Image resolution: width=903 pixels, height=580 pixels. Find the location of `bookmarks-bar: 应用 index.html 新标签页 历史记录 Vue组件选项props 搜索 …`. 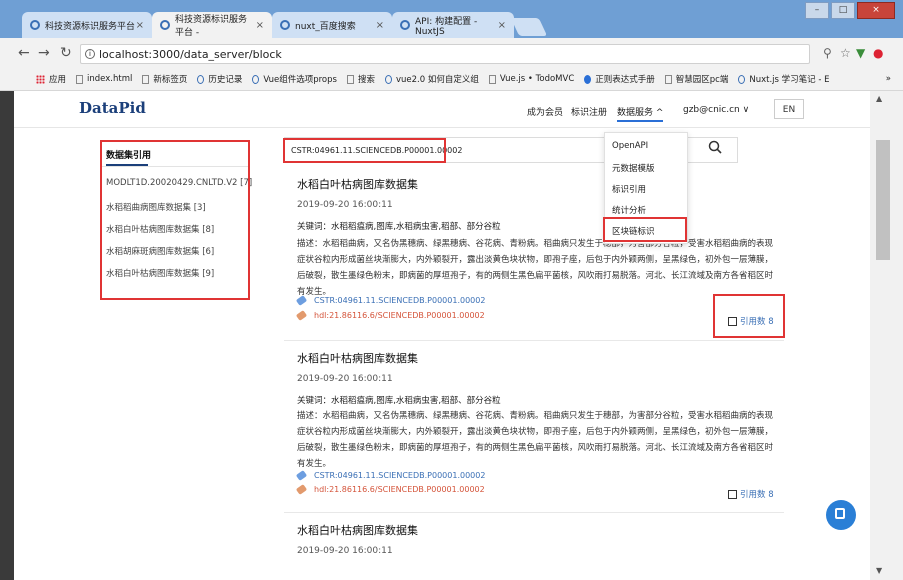

bookmarks-bar: 应用 index.html 新标签页 历史记录 Vue组件选项props 搜索 … is located at coordinates (451, 79).